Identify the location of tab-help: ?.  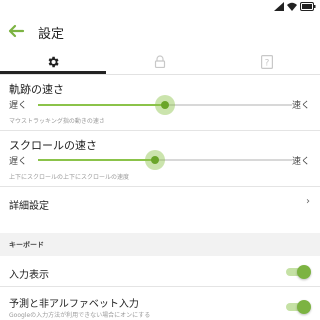
(267, 61).